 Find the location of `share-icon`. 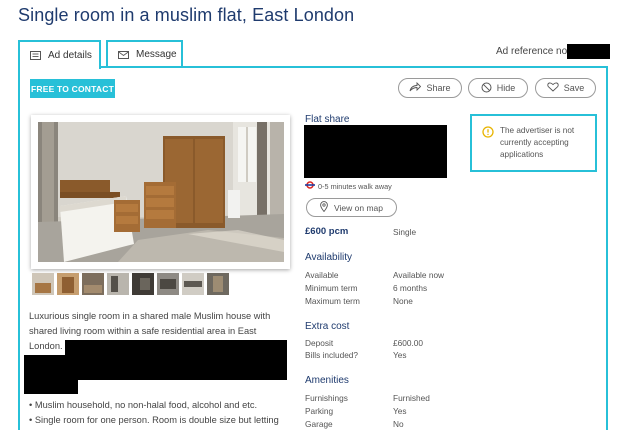

share-icon is located at coordinates (415, 87).